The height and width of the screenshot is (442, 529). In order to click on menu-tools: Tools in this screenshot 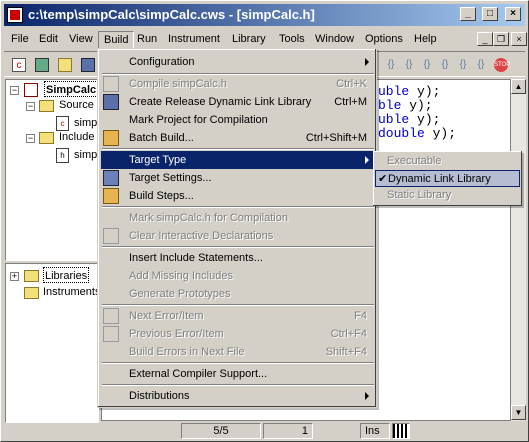, I will do `click(292, 40)`.